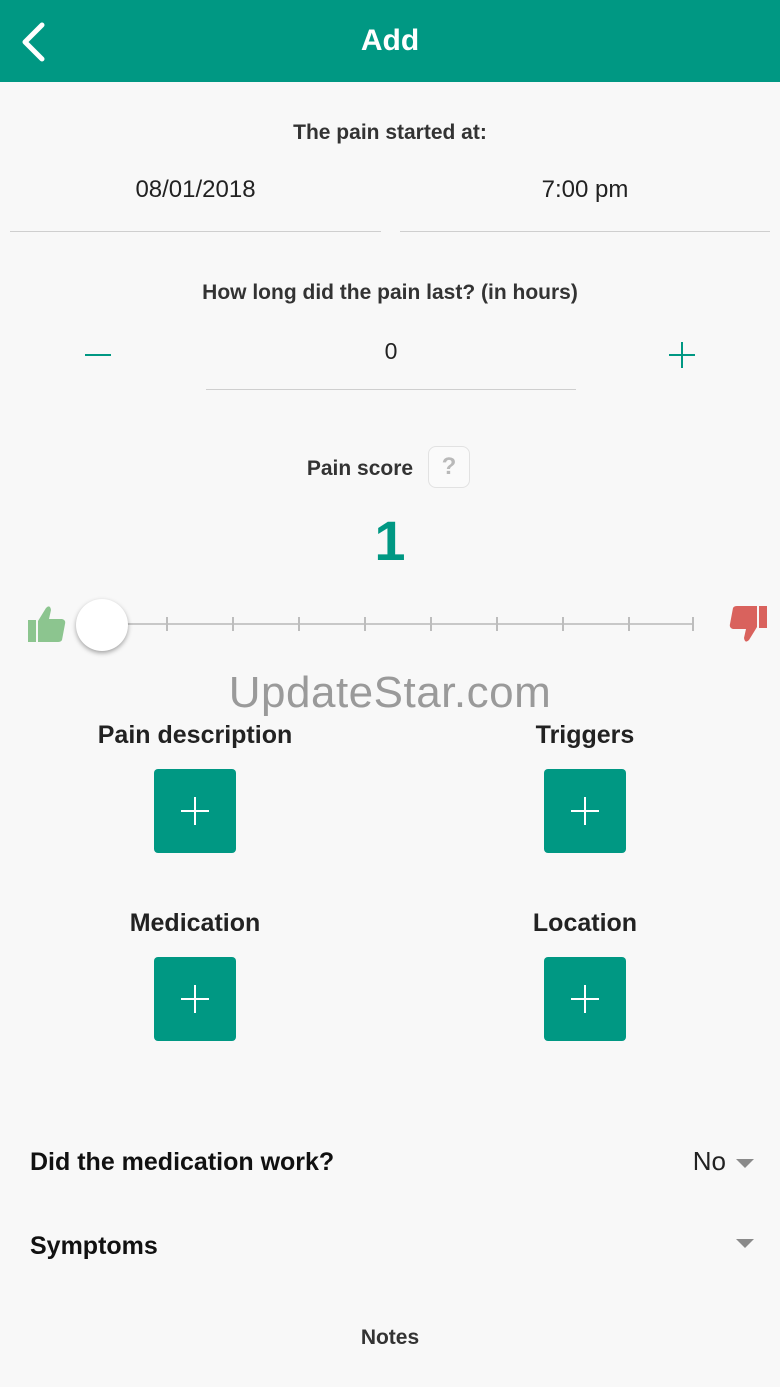 This screenshot has width=780, height=1387. I want to click on minus-icon, so click(98, 355).